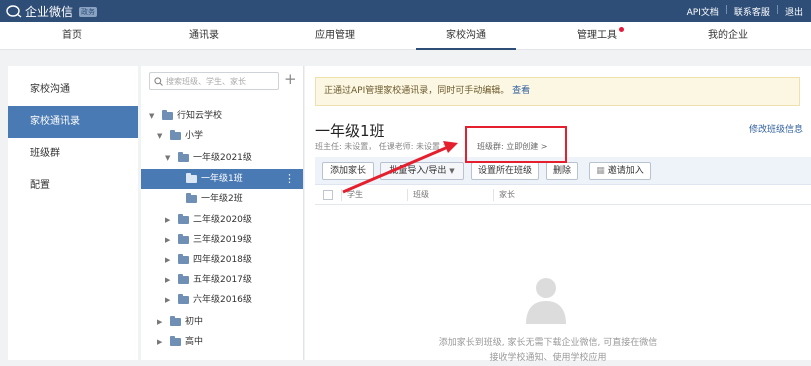 This screenshot has width=811, height=366. I want to click on batch-import-export-button: 批量导入/导出 ▼, so click(422, 171).